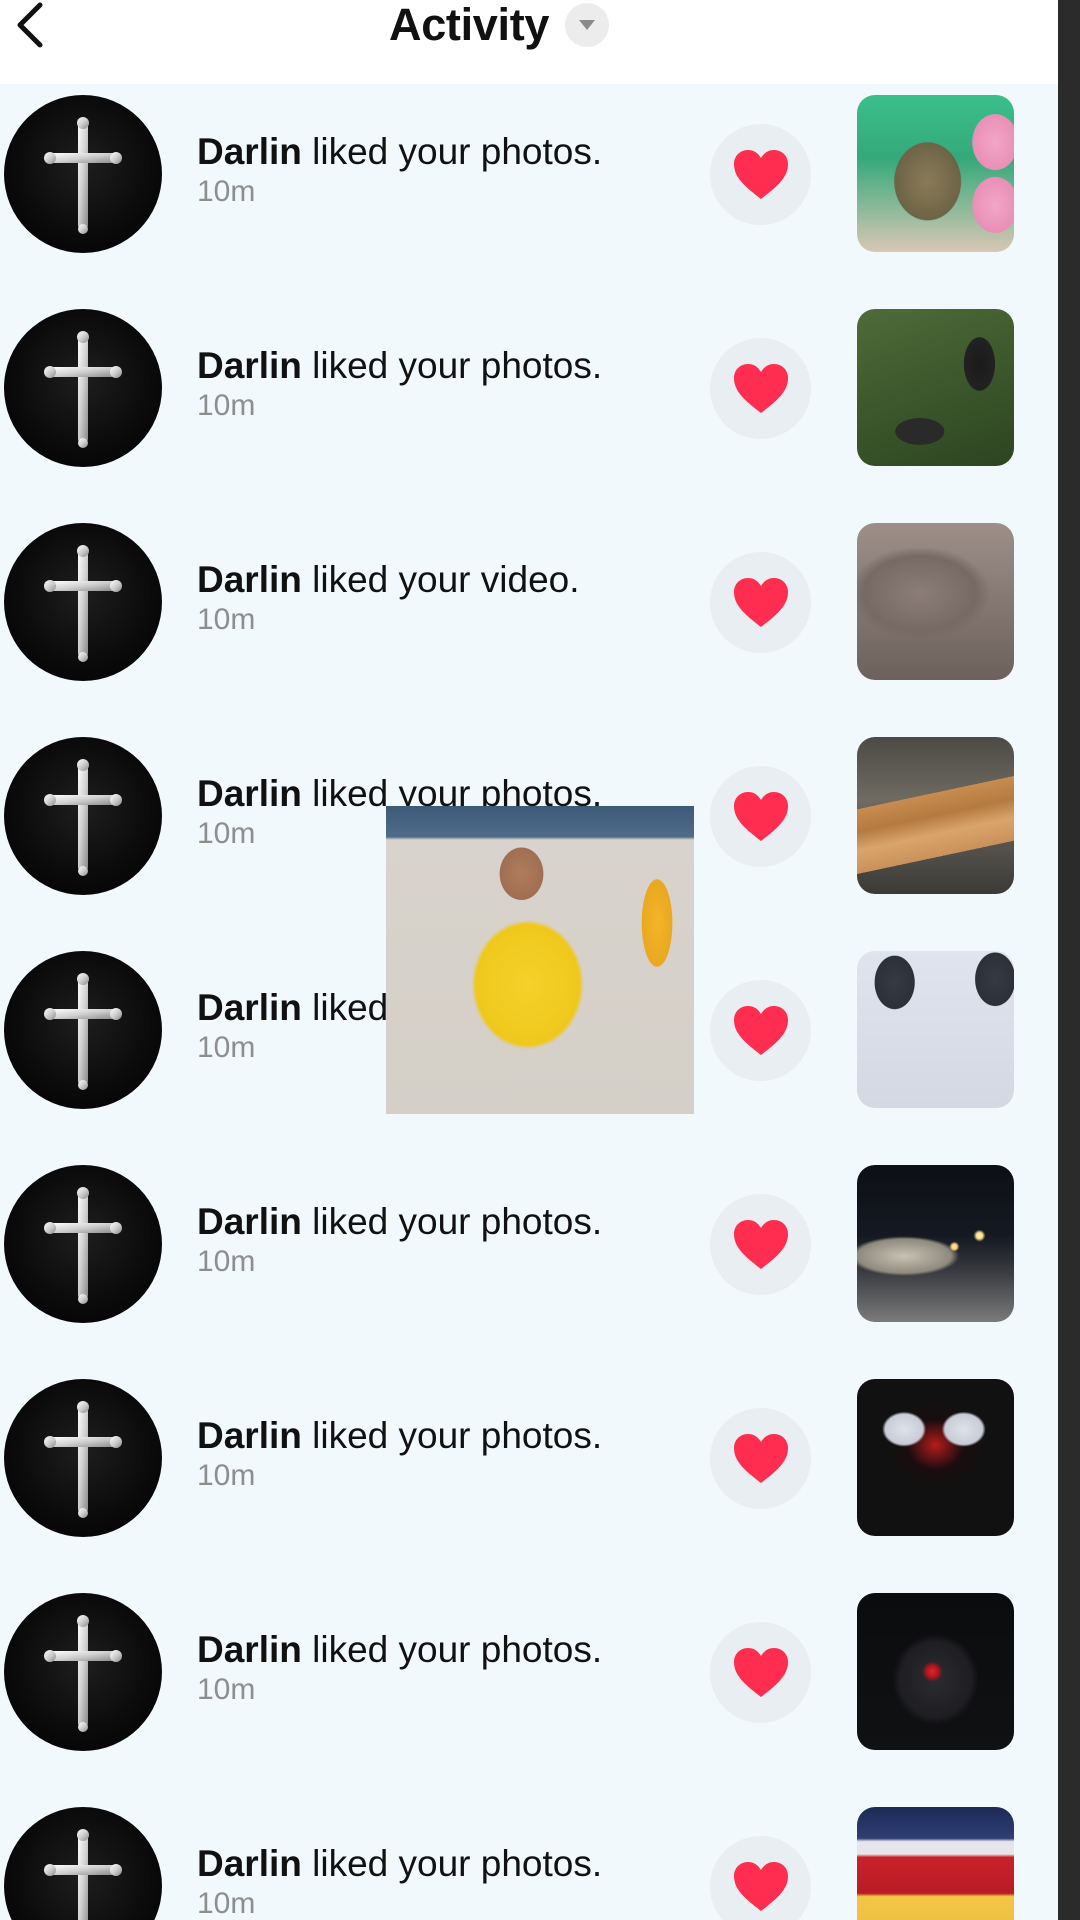 This screenshot has width=1080, height=1920. I want to click on chevron-left-icon, so click(30, 25).